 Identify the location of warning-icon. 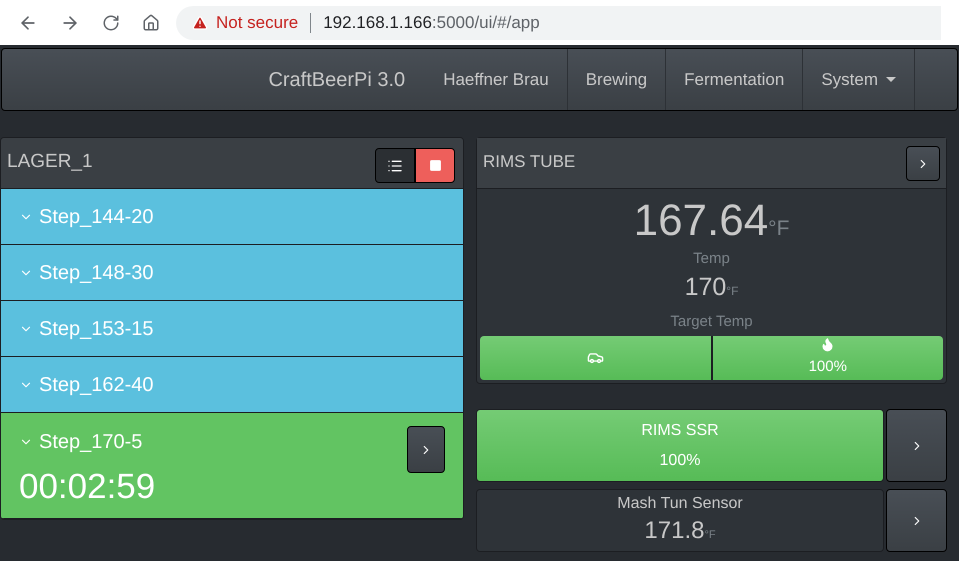
(200, 22).